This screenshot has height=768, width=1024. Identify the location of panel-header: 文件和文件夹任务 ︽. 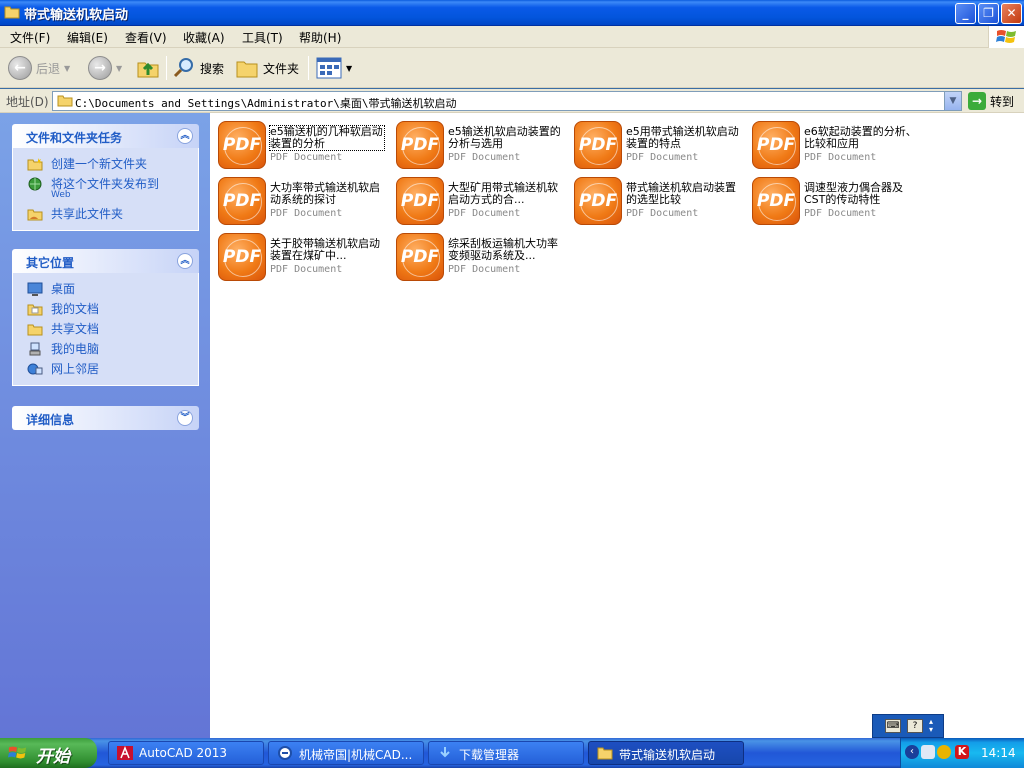
(105, 136).